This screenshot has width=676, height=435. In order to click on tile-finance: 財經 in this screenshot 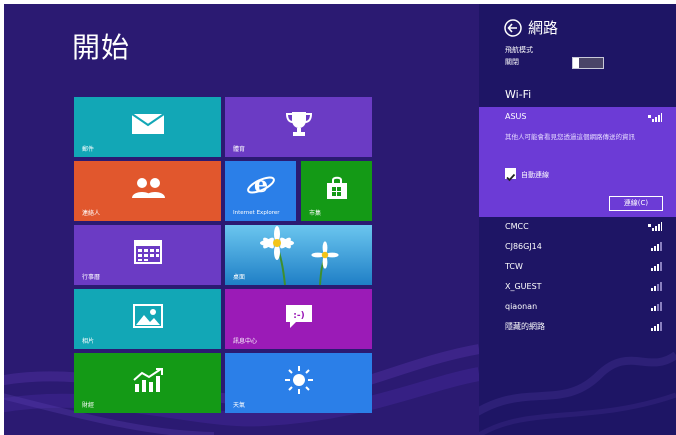, I will do `click(147, 383)`.